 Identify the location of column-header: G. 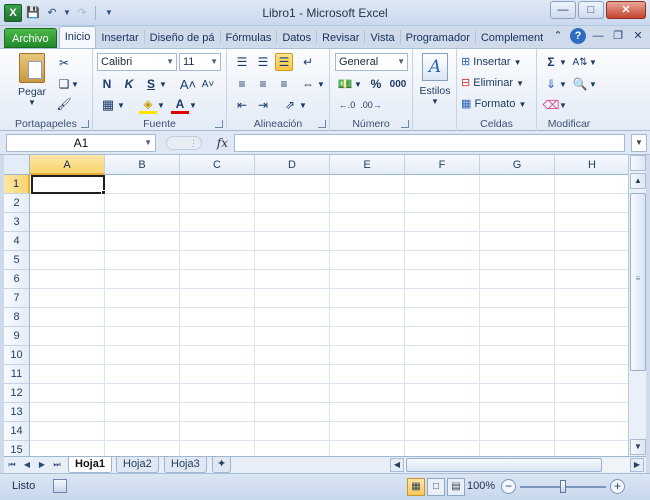
(517, 165).